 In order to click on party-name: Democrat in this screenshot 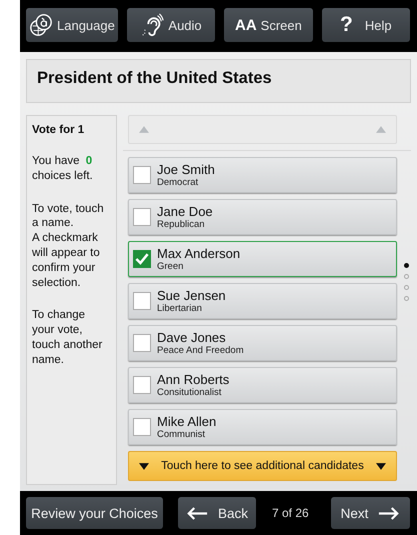, I will do `click(178, 182)`.